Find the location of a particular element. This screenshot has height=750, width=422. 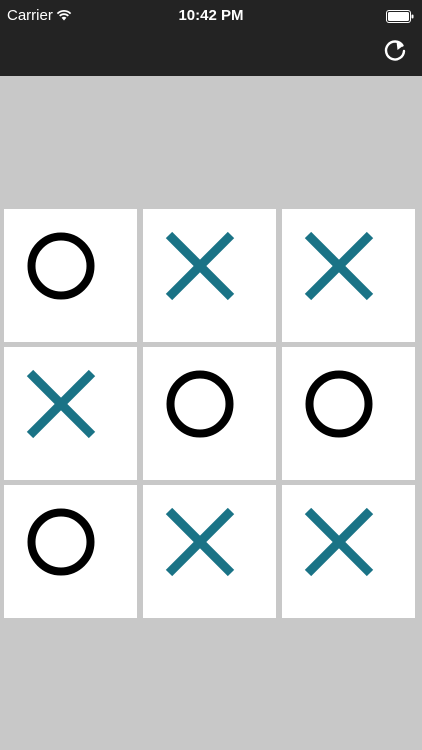

board-cell-r2-c1 is located at coordinates (70, 413).